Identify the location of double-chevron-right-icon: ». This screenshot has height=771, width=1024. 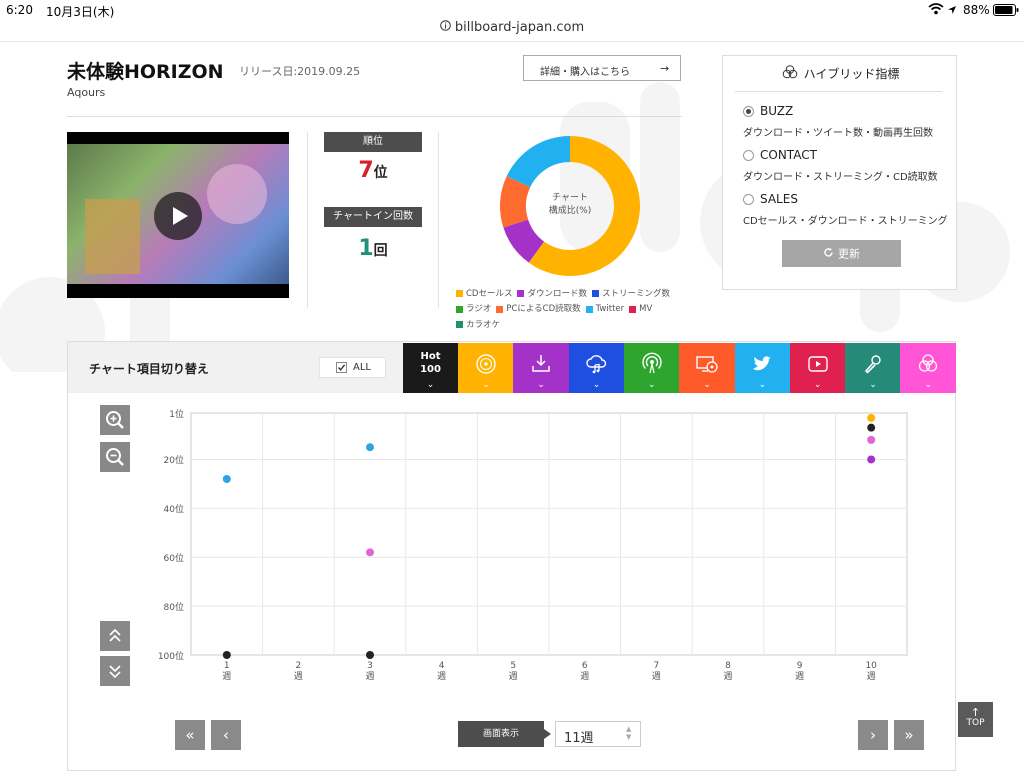
(909, 735).